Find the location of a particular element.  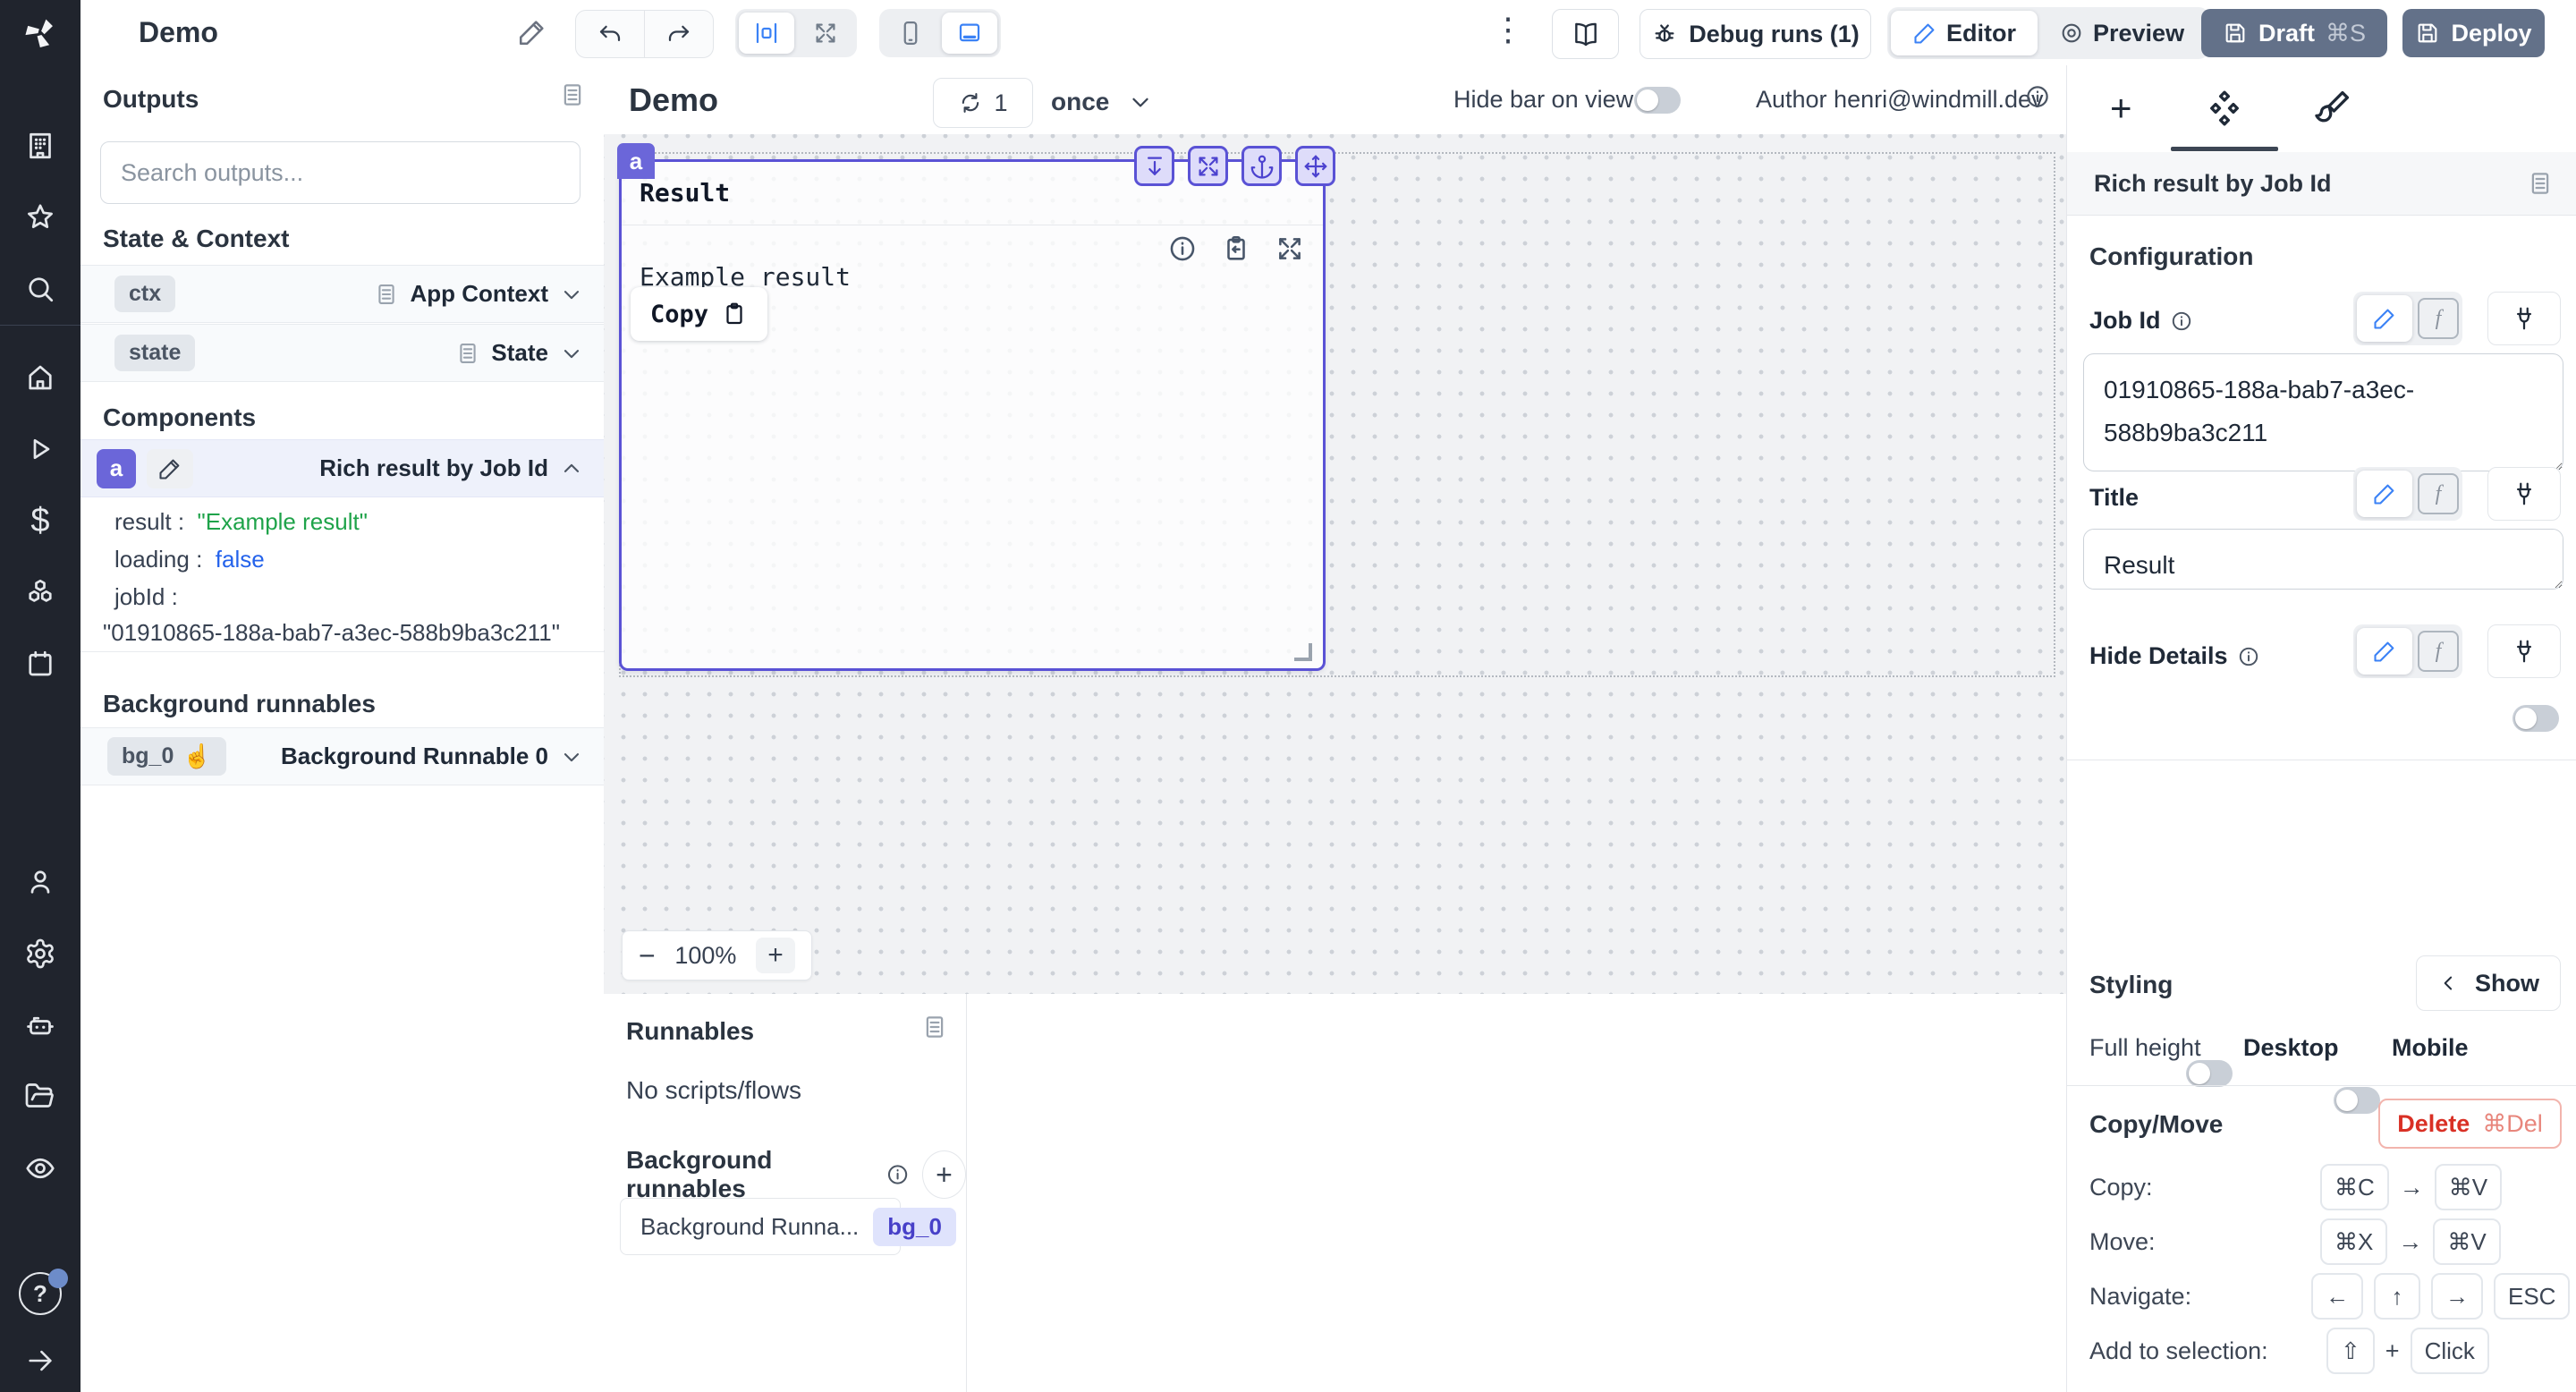

author-info-icon is located at coordinates (2037, 96).